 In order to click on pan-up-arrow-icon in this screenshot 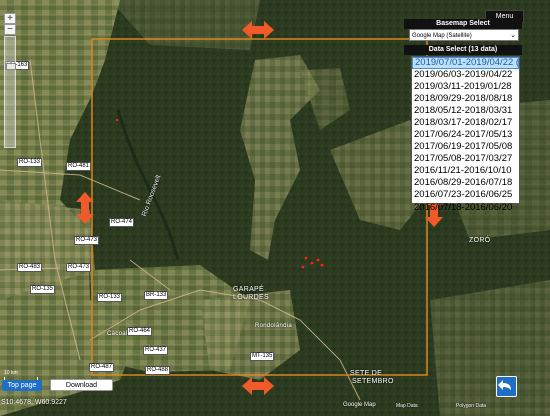, I will do `click(258, 30)`.